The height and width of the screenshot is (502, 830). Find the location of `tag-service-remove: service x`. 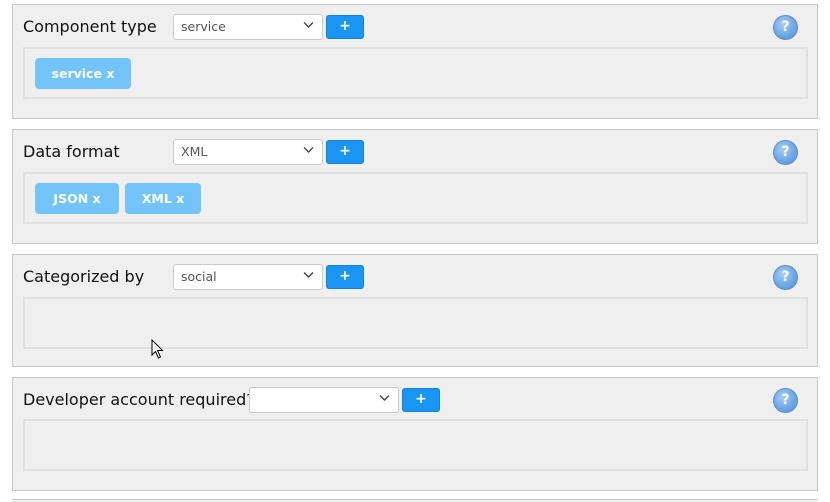

tag-service-remove: service x is located at coordinates (83, 73).